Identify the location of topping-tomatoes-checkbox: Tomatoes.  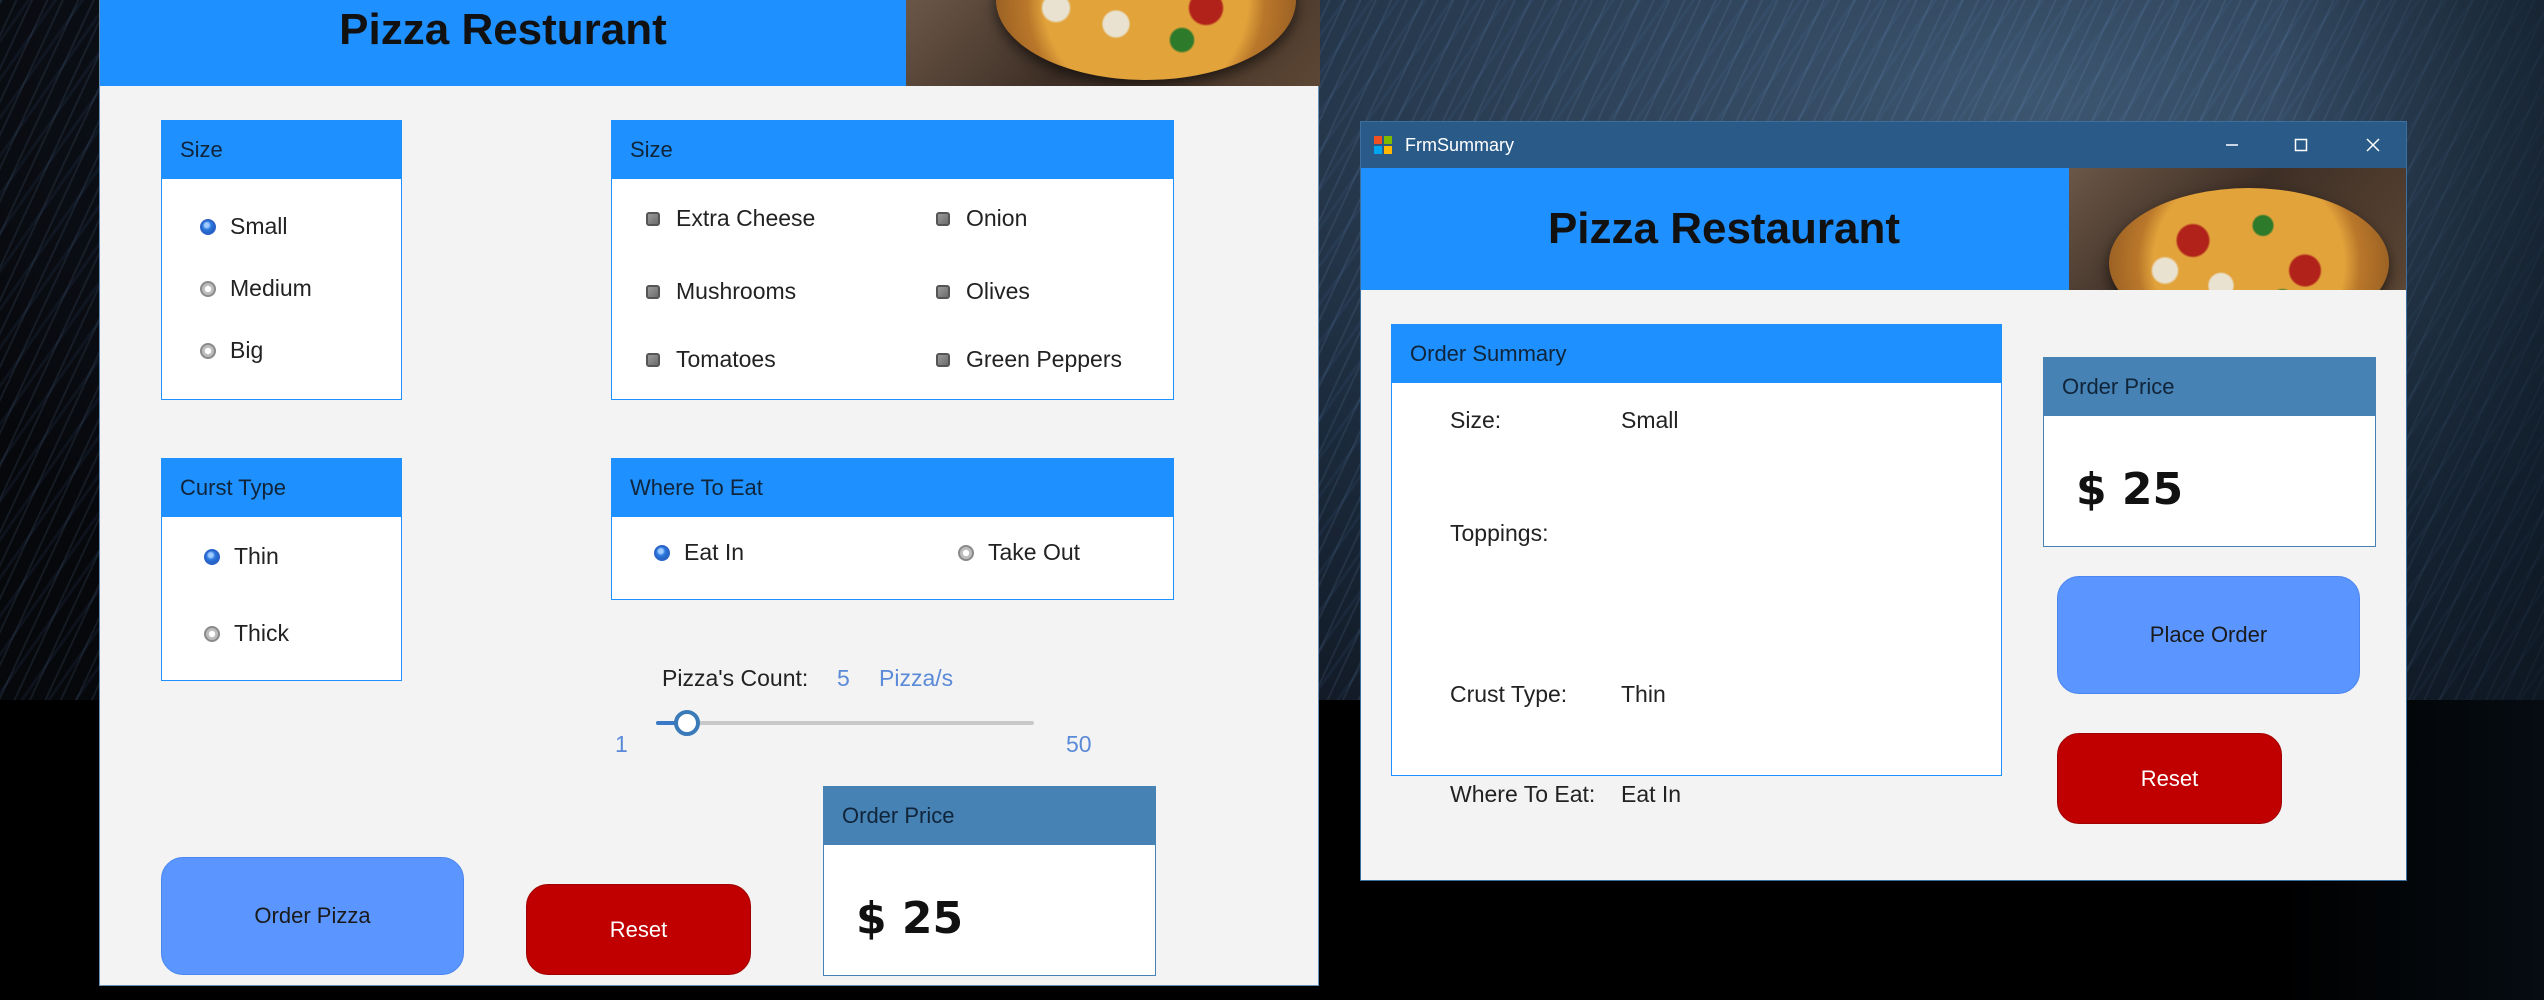
(711, 359).